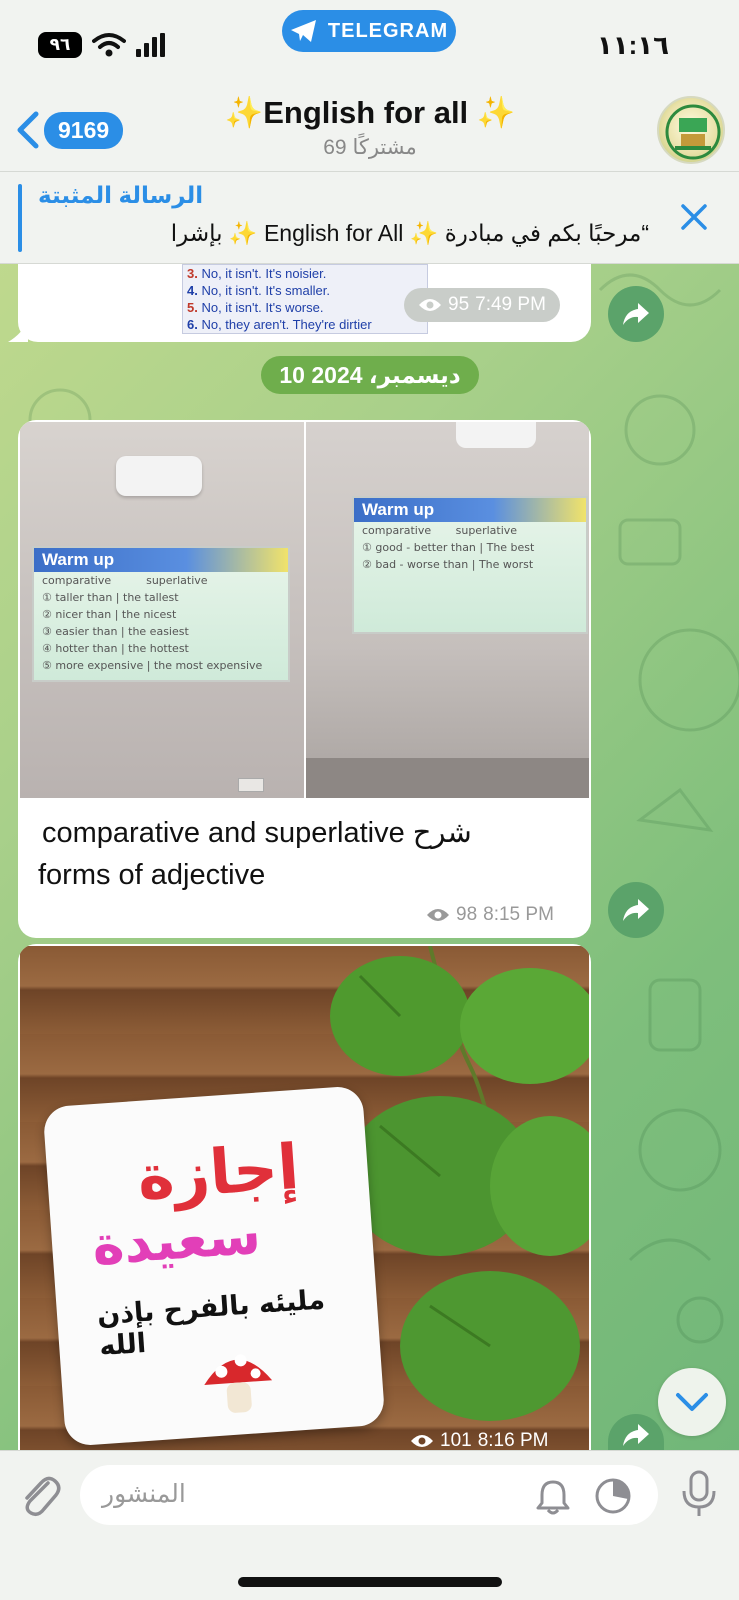  Describe the element at coordinates (109, 614) in the screenshot. I see `whiteboard-row: ② nicer than | the nicest` at that location.